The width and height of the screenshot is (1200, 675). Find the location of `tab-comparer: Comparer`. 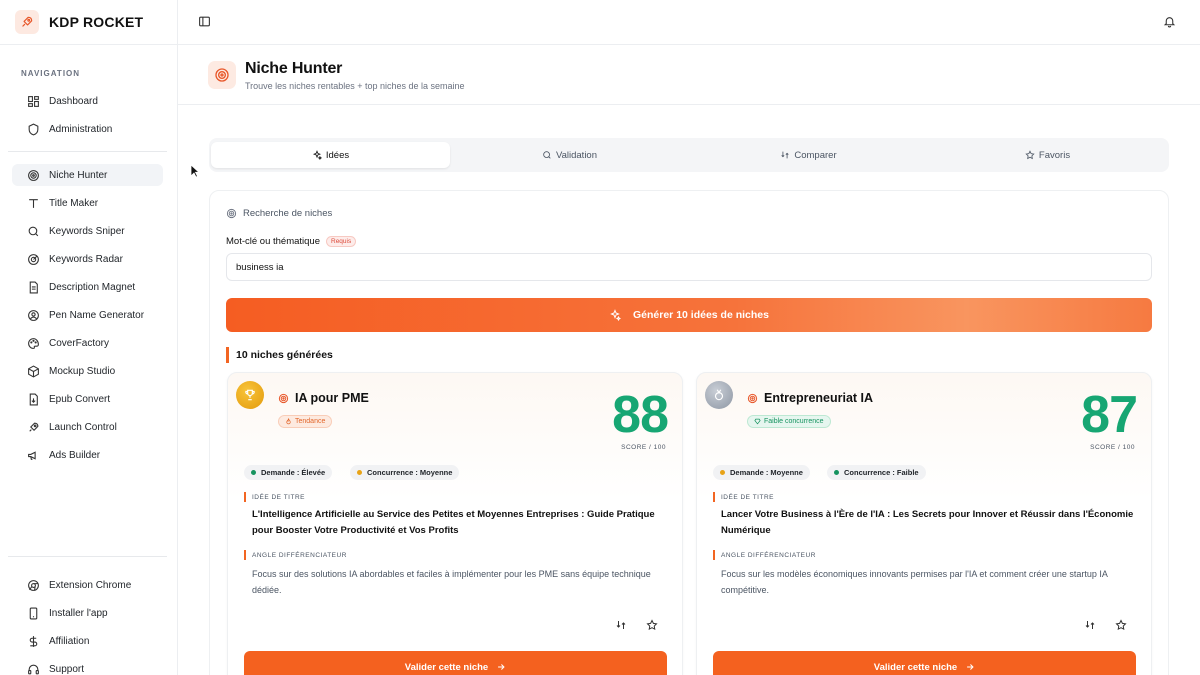

tab-comparer: Comparer is located at coordinates (808, 155).